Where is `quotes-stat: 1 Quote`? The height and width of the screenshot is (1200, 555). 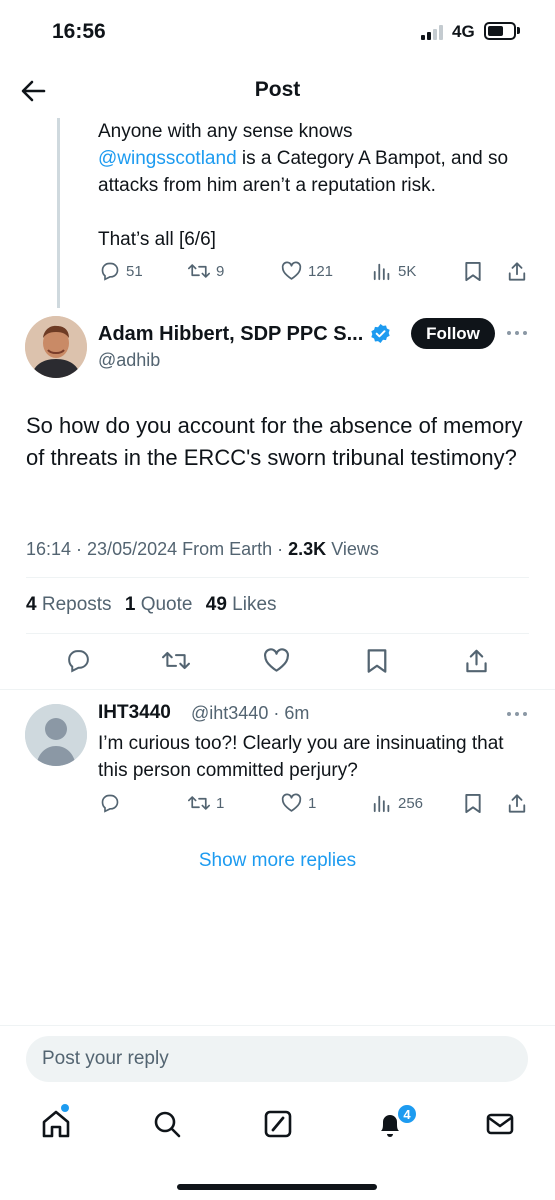
quotes-stat: 1 Quote is located at coordinates (159, 604).